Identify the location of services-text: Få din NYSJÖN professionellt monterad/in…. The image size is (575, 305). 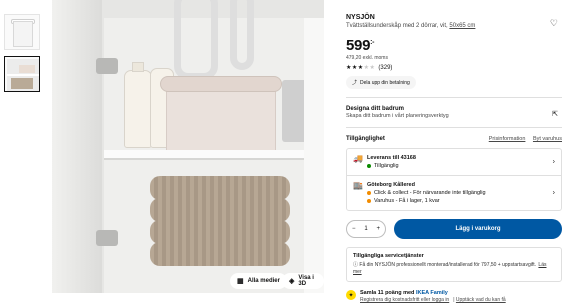
(448, 265).